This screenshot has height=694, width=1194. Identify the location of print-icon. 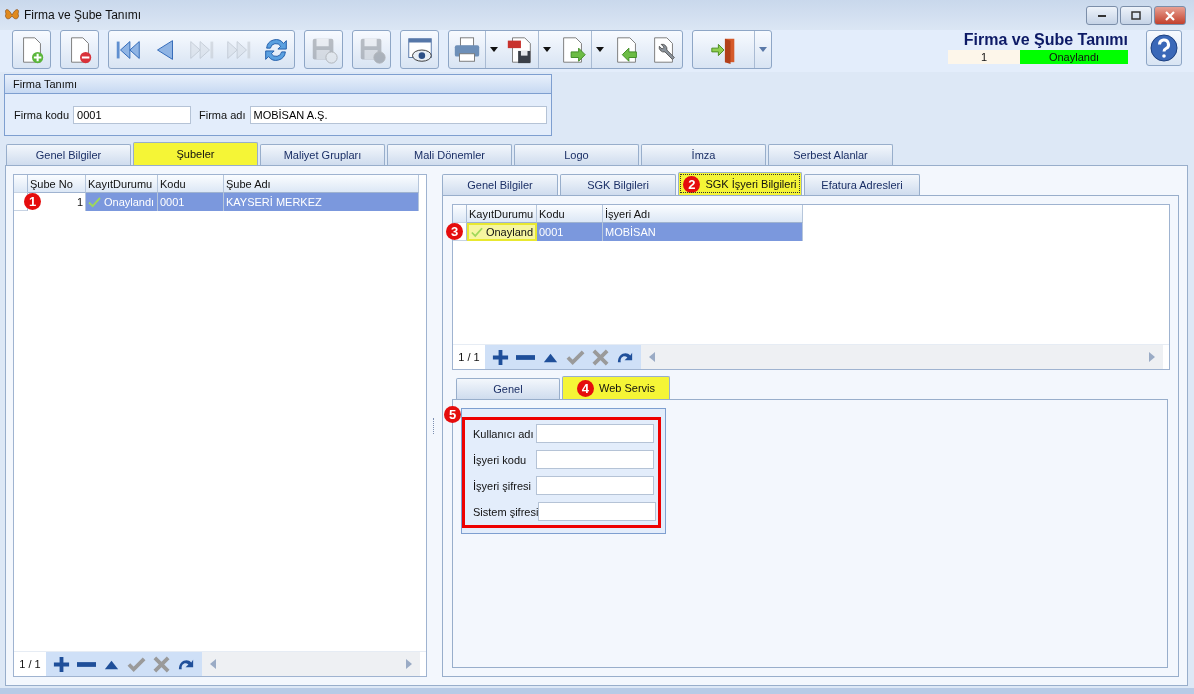
(467, 49).